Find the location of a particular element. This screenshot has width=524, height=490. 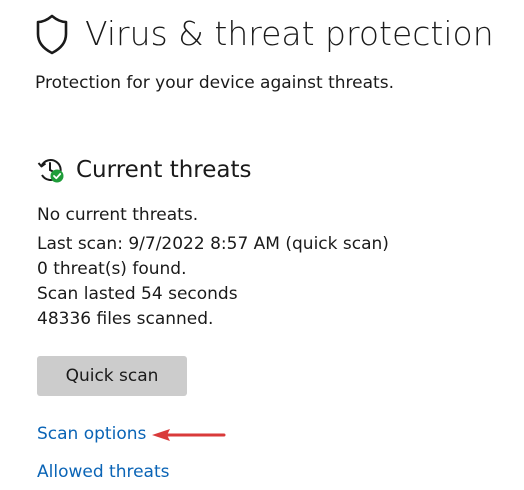

page-header: Virus & threat protection is located at coordinates (264, 34).